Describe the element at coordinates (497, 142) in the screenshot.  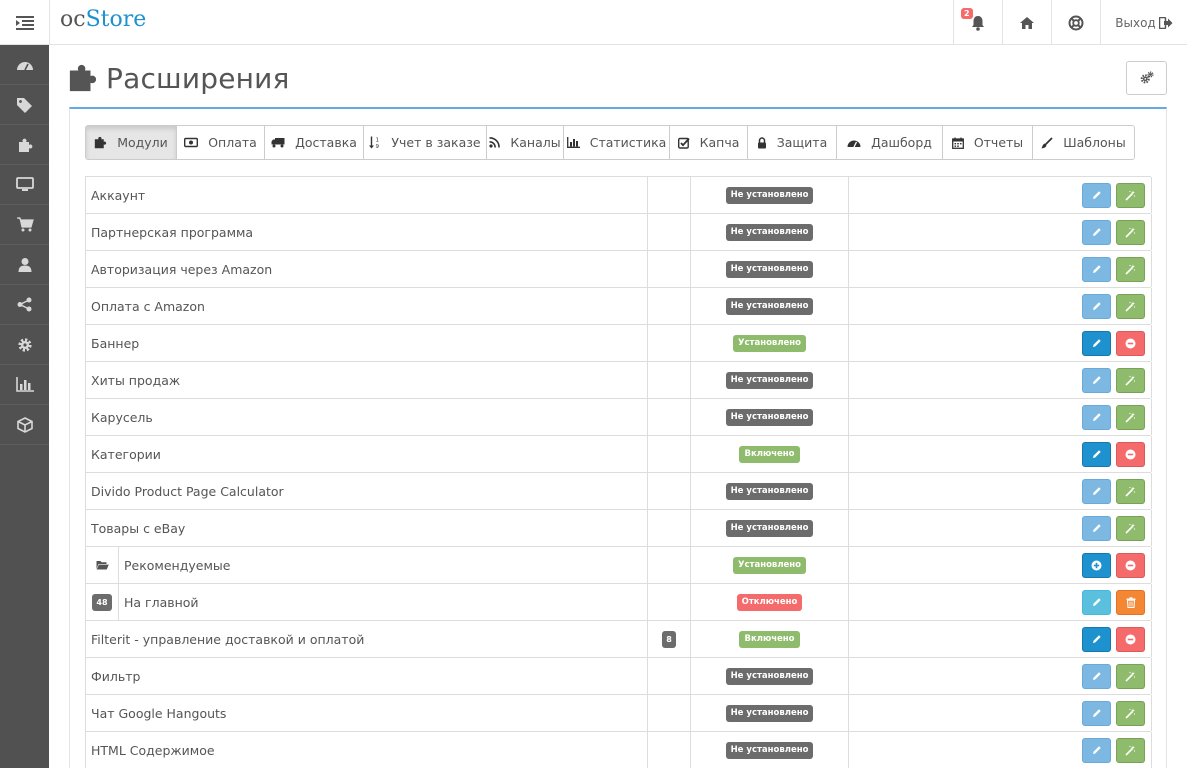
I see `rss-icon` at that location.